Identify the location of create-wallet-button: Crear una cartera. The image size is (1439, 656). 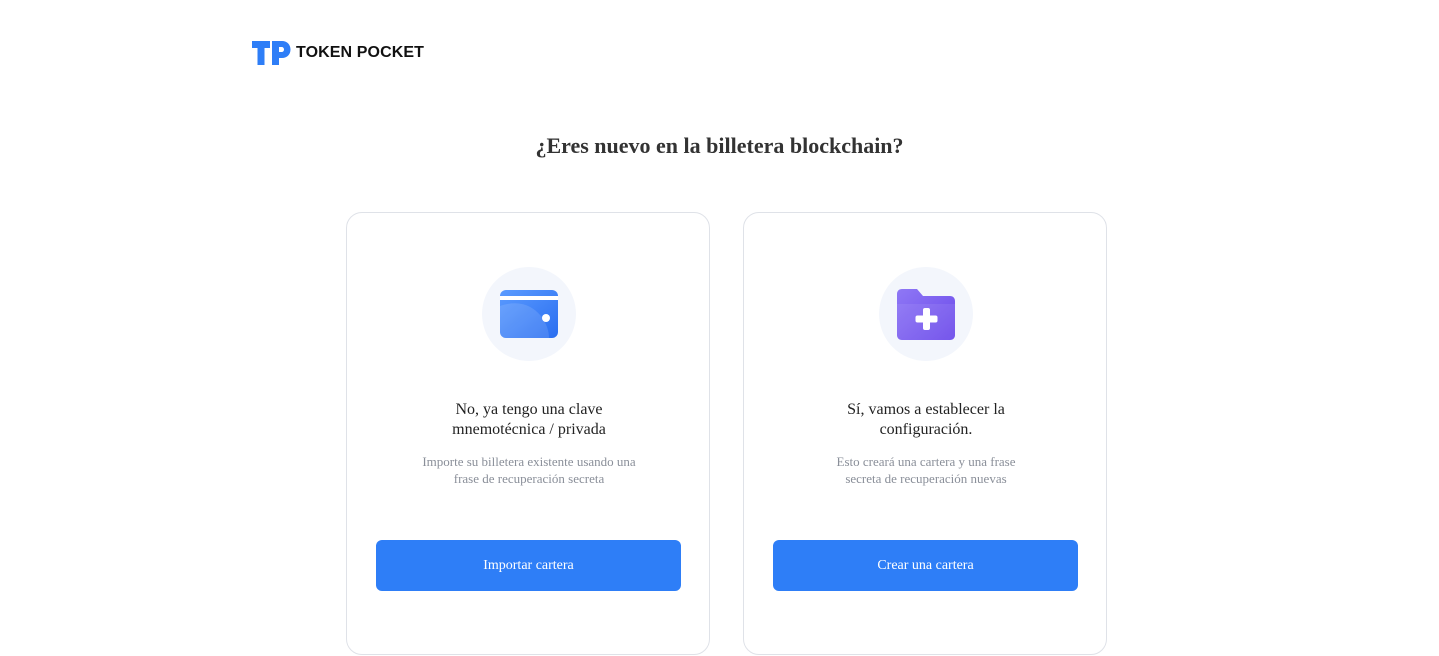
(925, 565).